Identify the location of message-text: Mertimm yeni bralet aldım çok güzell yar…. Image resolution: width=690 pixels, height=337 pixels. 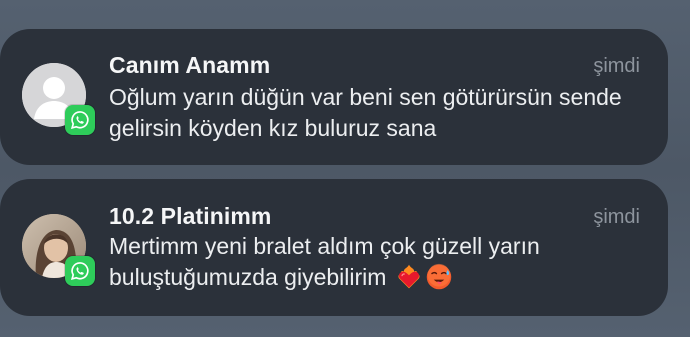
(324, 261).